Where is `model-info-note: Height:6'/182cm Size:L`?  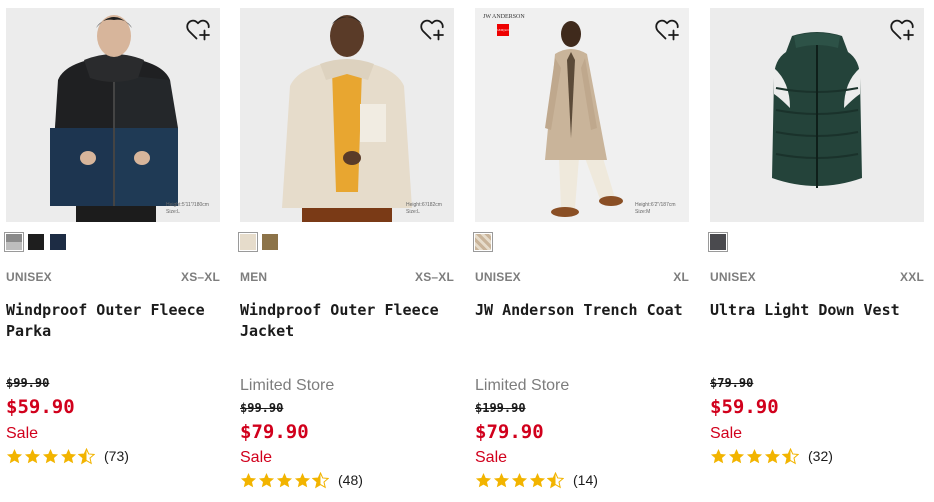 model-info-note: Height:6'/182cm Size:L is located at coordinates (424, 209).